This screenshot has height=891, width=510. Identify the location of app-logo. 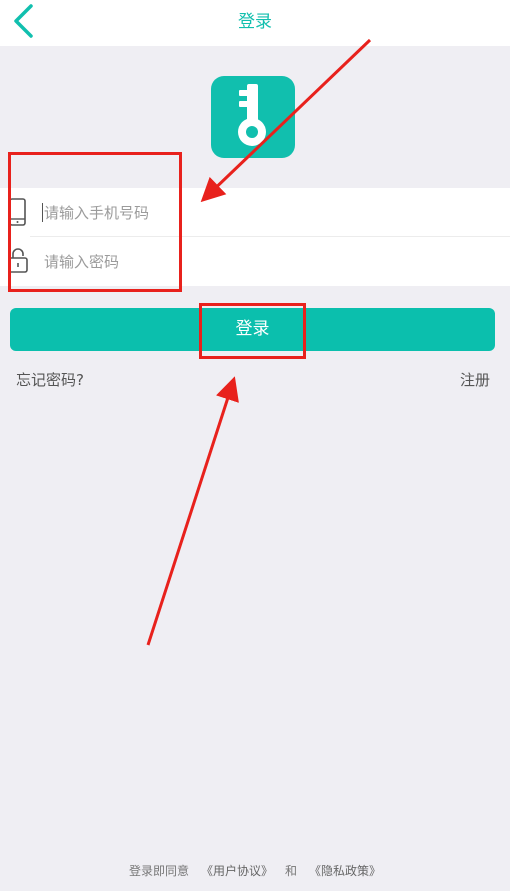
(253, 117).